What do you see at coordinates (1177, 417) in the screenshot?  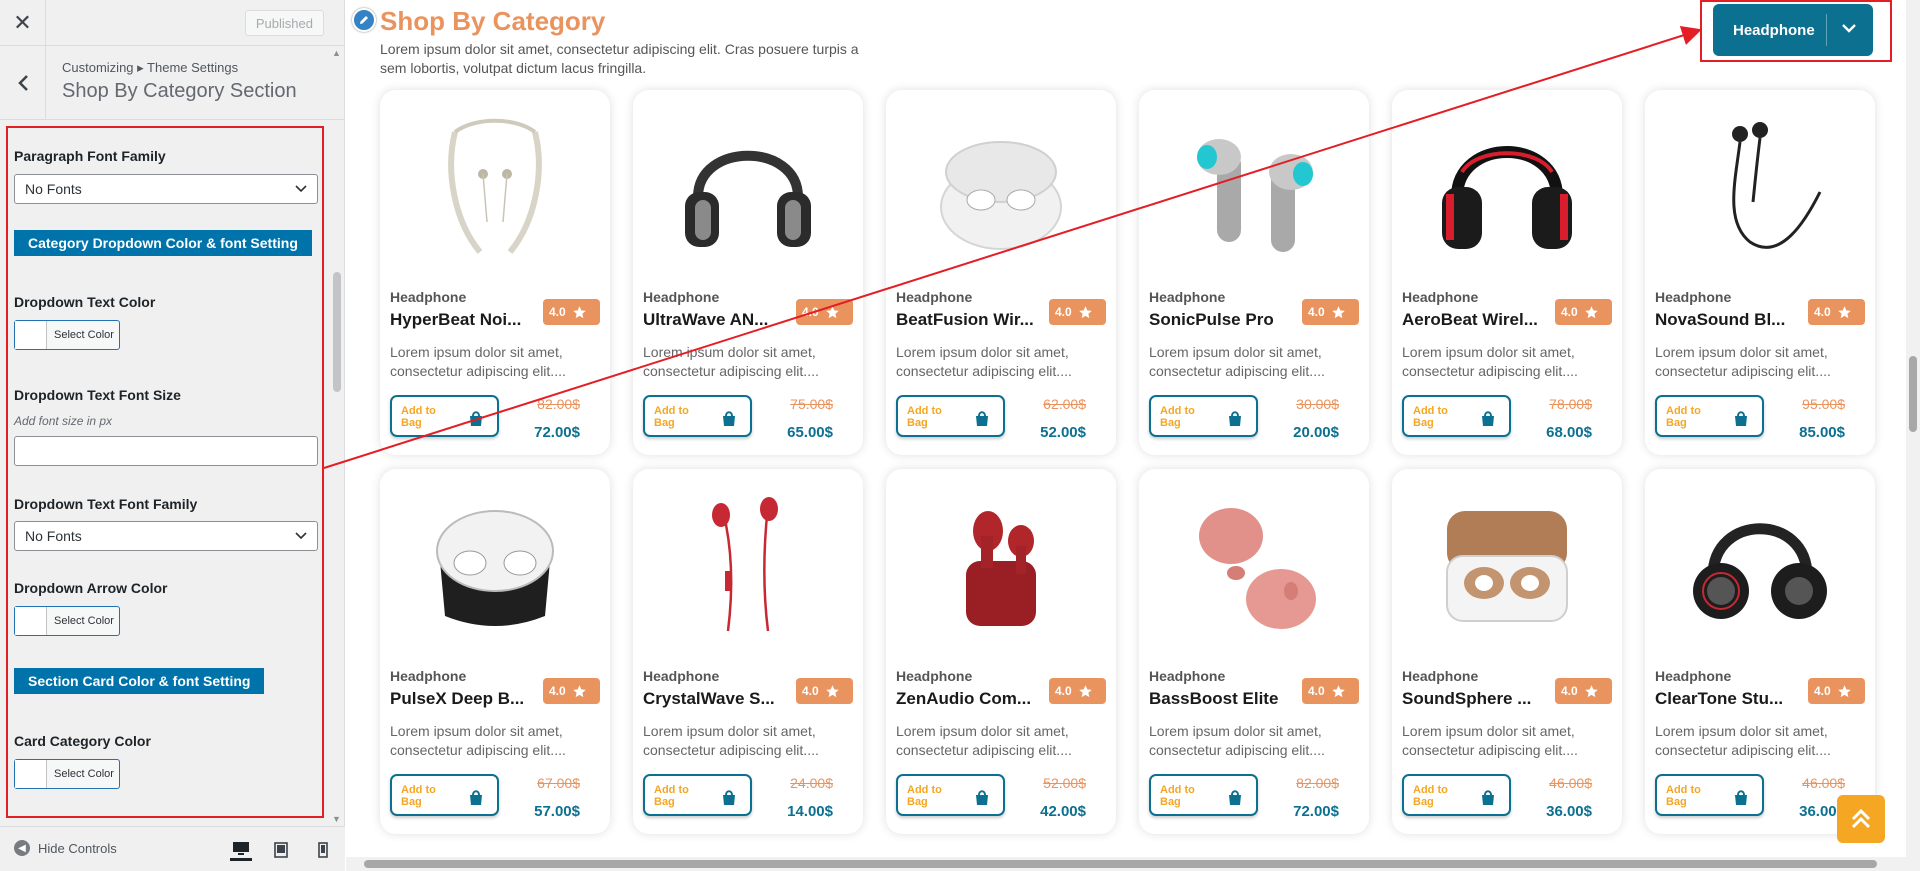 I see `add-to-bag-label: Add to Bag` at bounding box center [1177, 417].